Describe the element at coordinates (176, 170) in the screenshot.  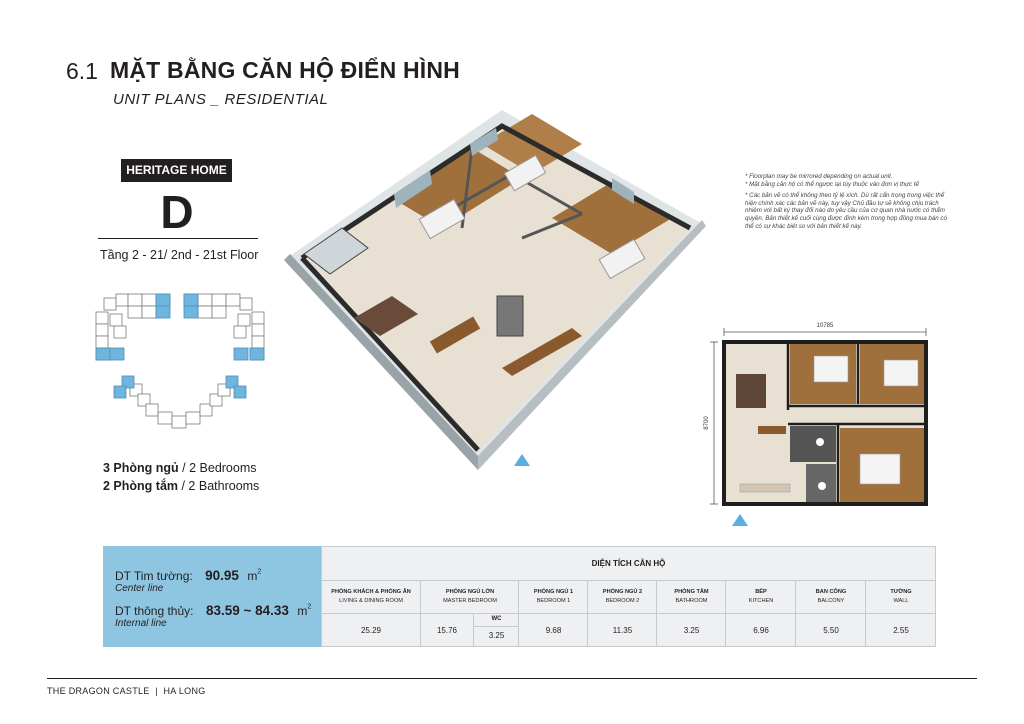
I see `unit-type-badge: HERITAGE HOME` at that location.